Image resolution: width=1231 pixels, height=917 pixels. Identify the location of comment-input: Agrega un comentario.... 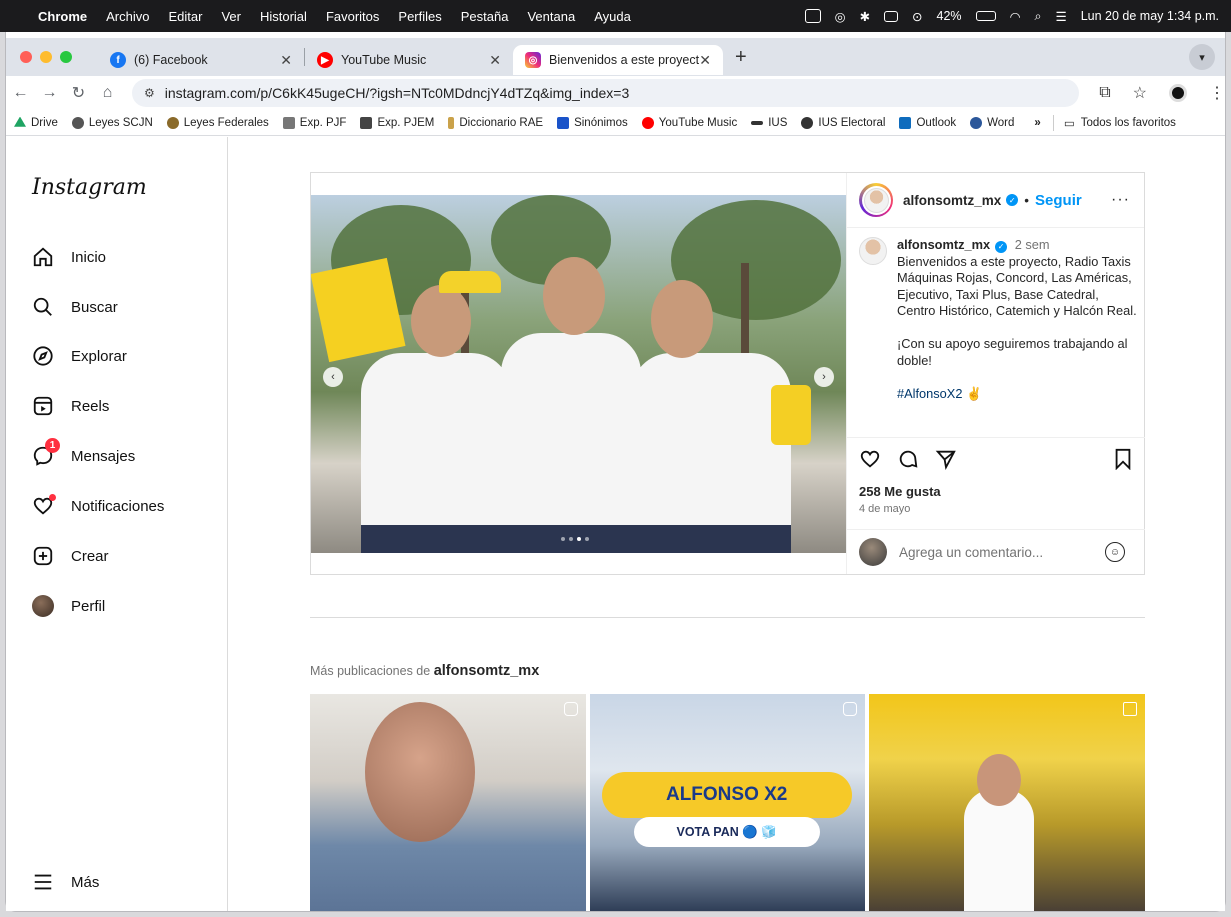
(971, 552).